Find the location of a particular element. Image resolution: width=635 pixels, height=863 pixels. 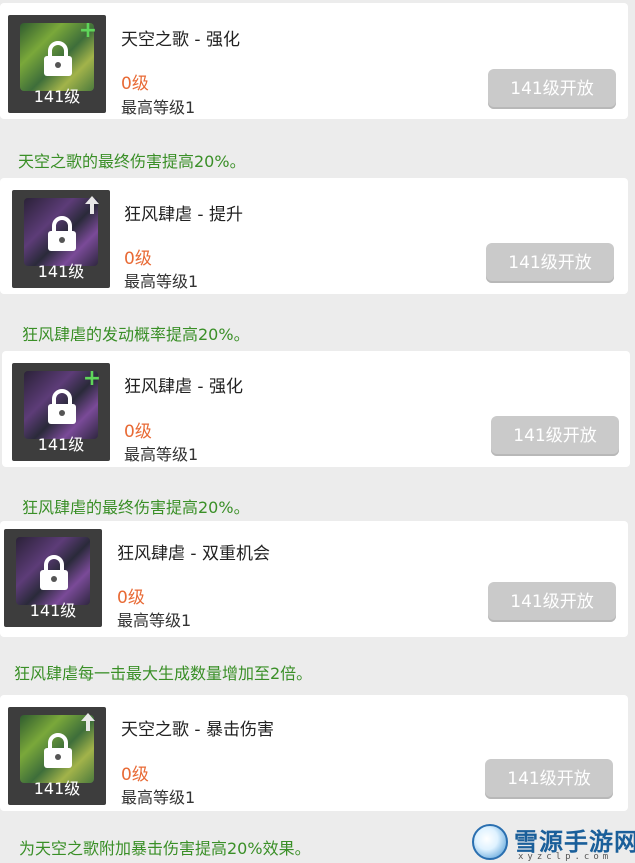

skill-title: 天空之歌 - 强化 is located at coordinates (180, 40).